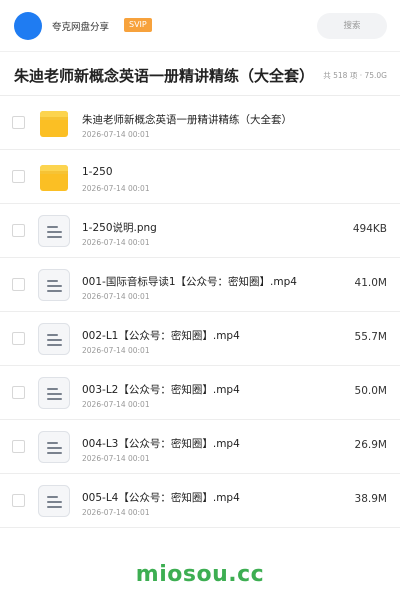 The height and width of the screenshot is (600, 400). What do you see at coordinates (200, 26) in the screenshot?
I see `top-header: 夸克网盘分享 SVIP 搜索` at bounding box center [200, 26].